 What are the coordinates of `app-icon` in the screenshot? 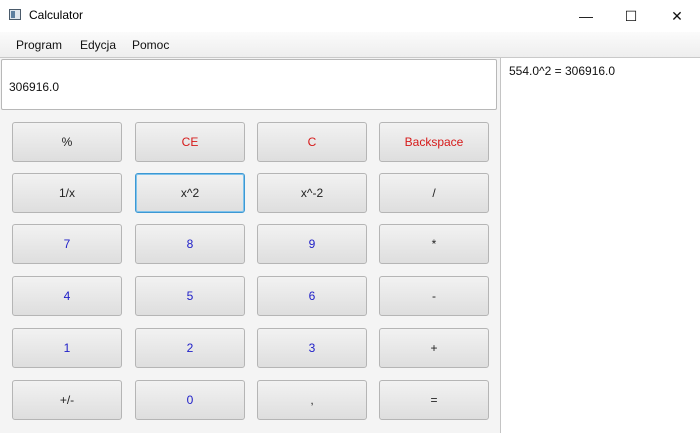 It's located at (15, 14).